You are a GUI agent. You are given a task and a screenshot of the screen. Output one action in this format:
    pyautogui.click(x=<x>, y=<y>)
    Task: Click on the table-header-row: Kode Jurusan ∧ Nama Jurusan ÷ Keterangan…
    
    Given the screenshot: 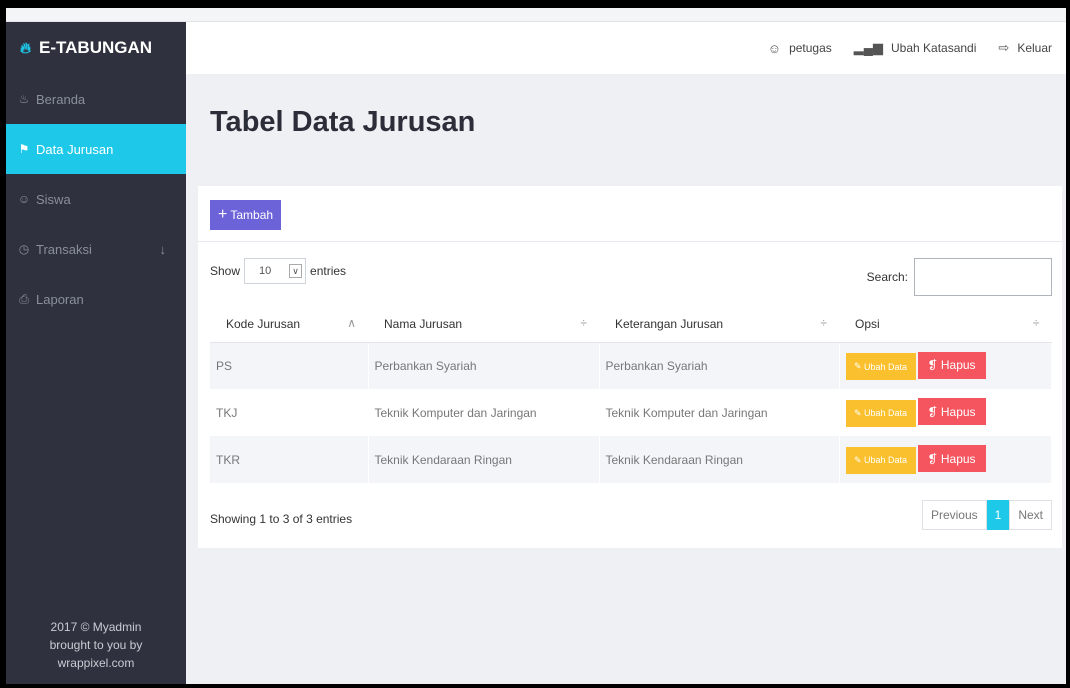 What is the action you would take?
    pyautogui.click(x=631, y=324)
    